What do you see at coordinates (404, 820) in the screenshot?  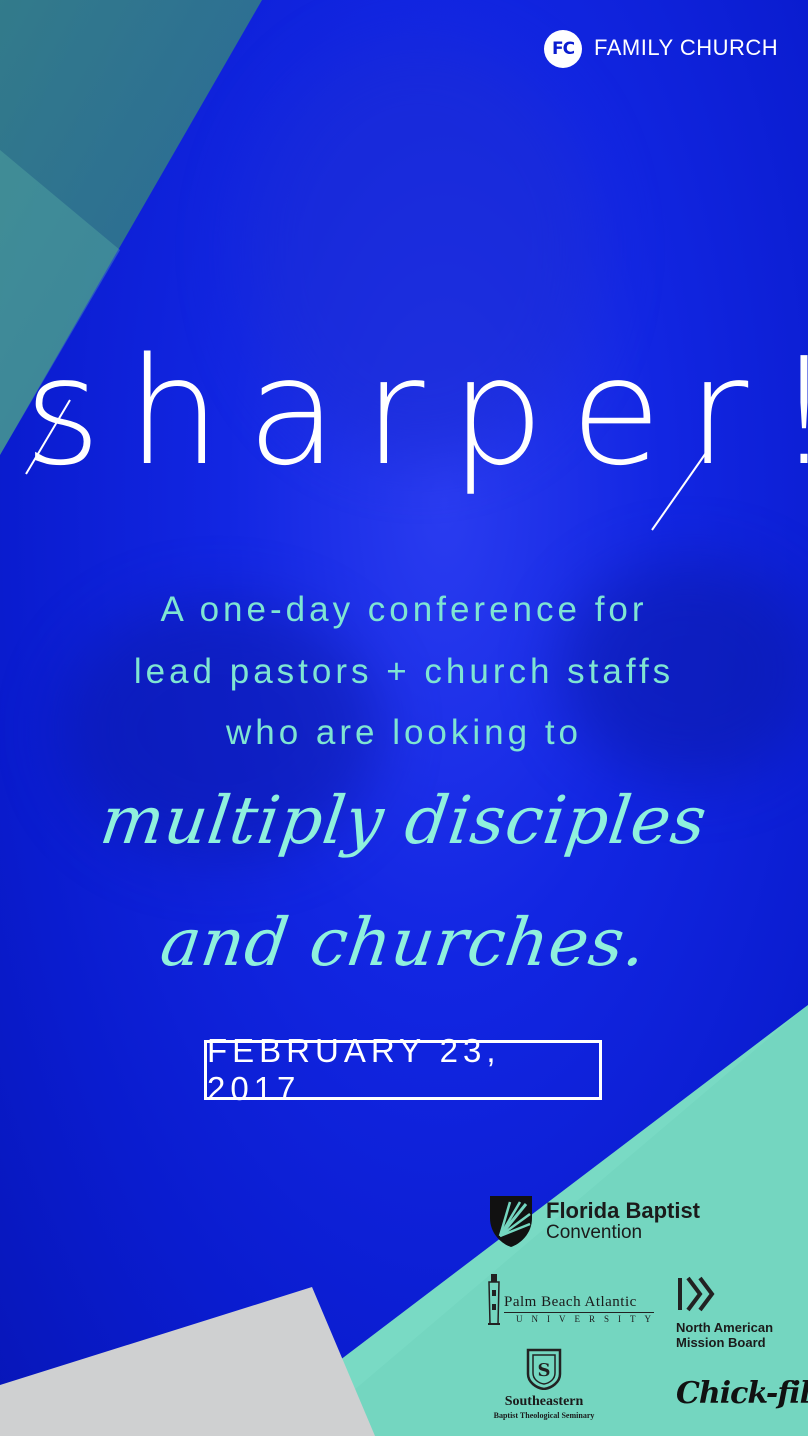 I see `highlight-line-1: multiply disciples` at bounding box center [404, 820].